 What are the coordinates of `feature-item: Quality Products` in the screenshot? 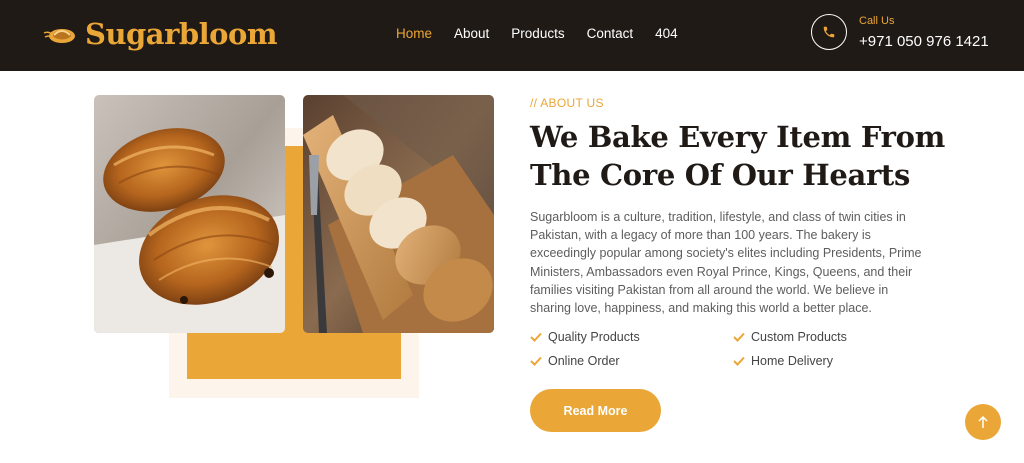 It's located at (631, 336).